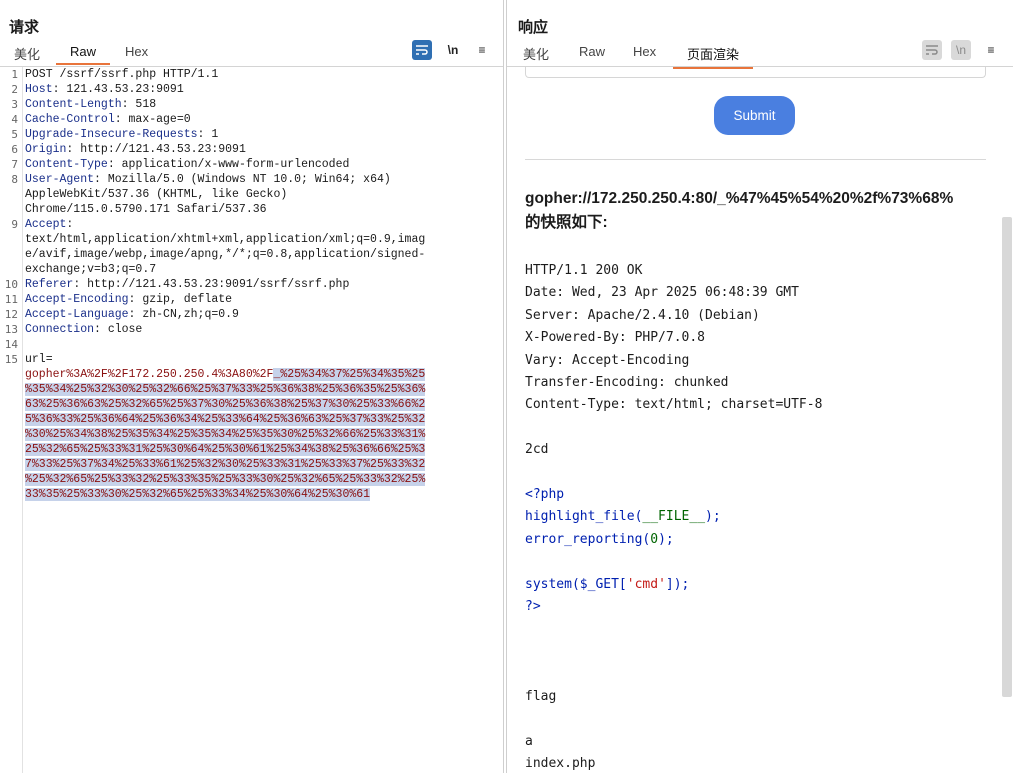  I want to click on header-value: zh-CN,zh;q=0.9, so click(187, 314).